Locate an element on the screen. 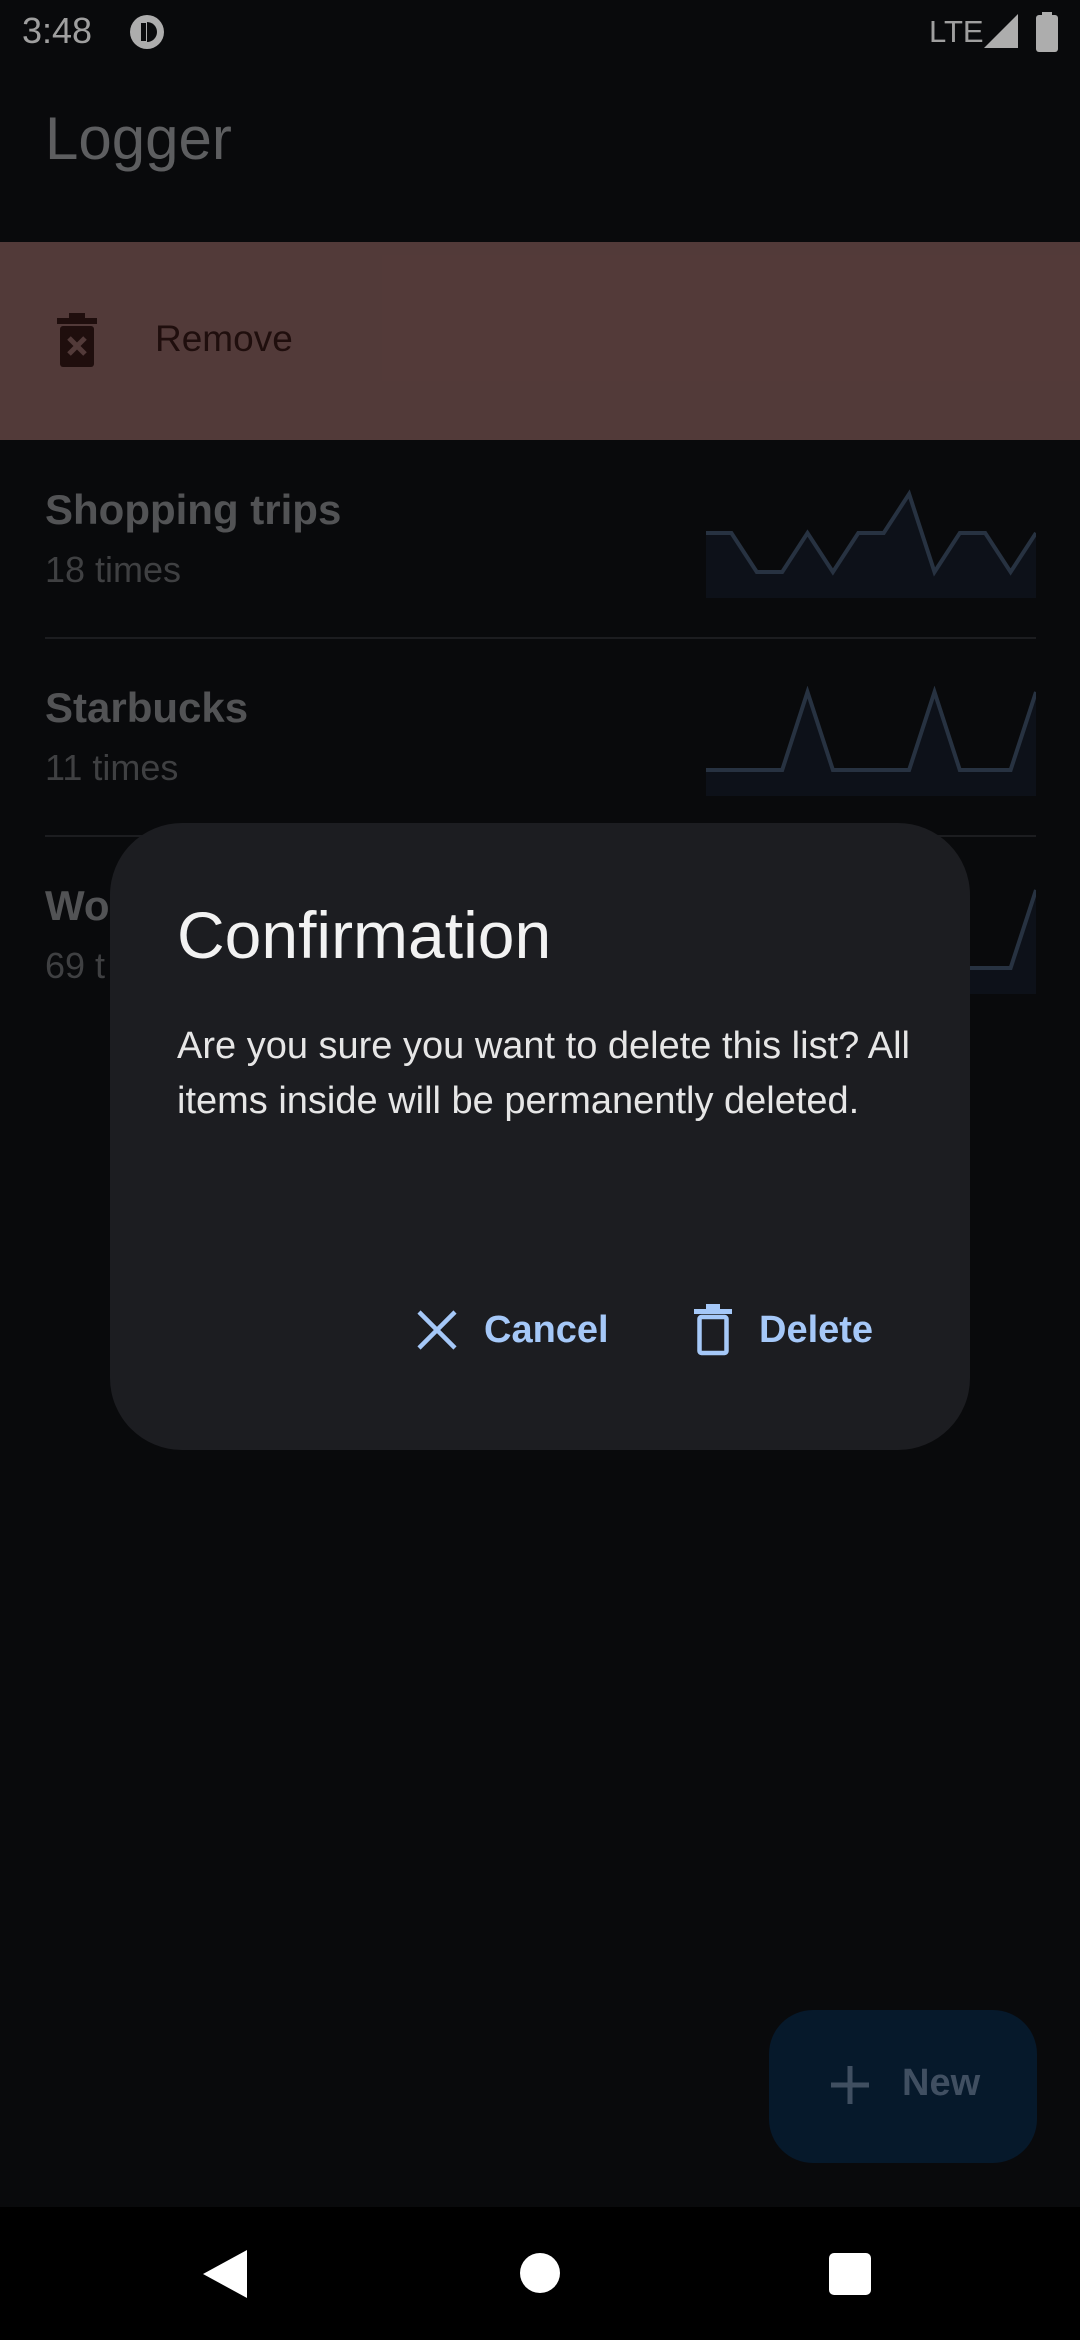  dialog-title: Confirmation is located at coordinates (364, 935).